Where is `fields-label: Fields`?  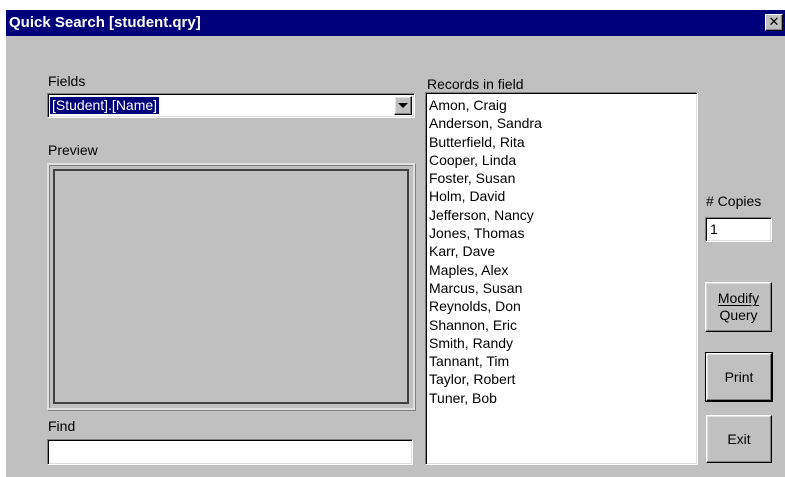
fields-label: Fields is located at coordinates (67, 81).